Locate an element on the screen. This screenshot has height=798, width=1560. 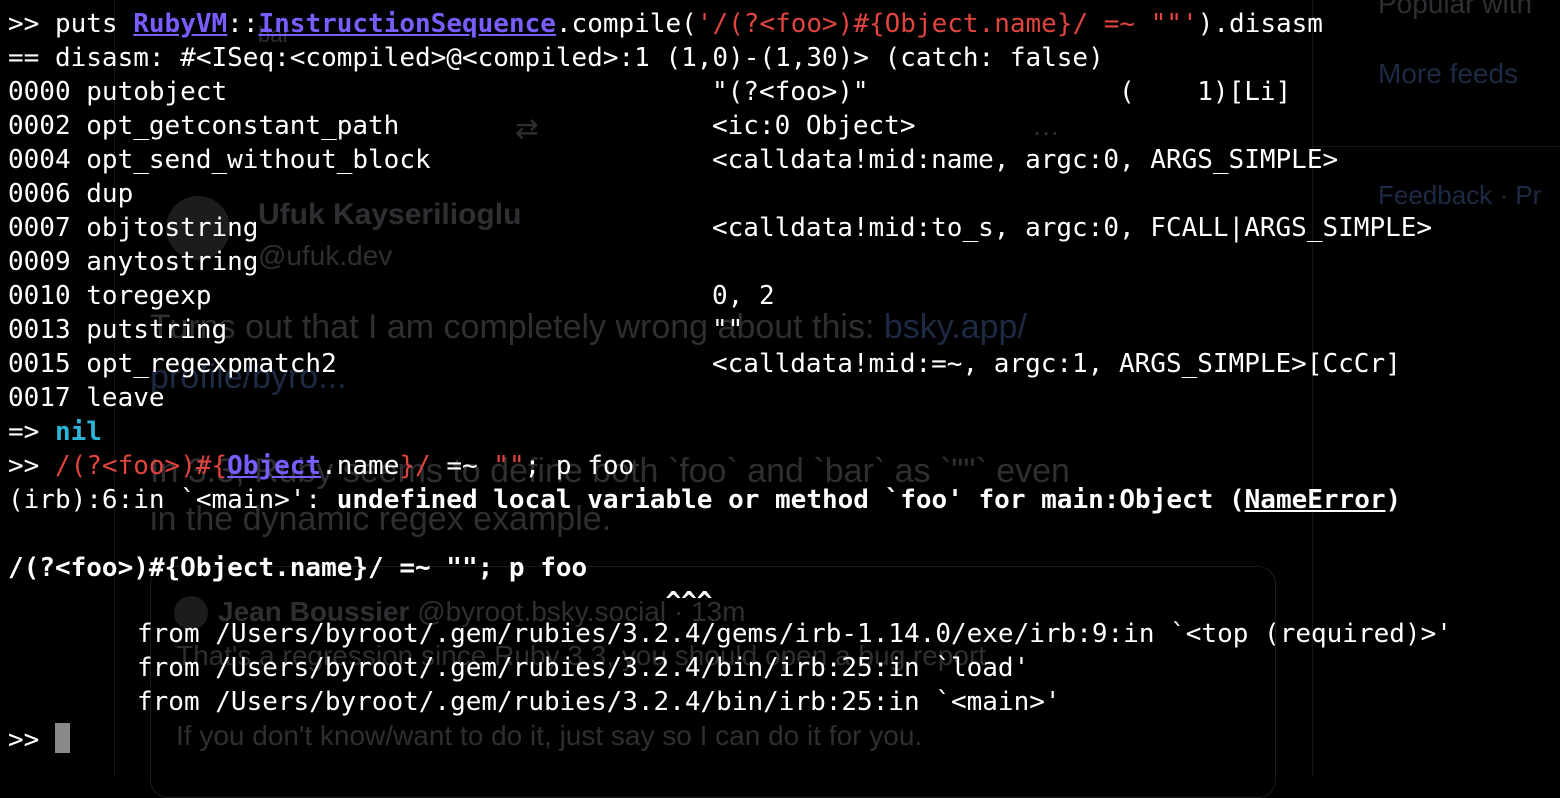
empty-string-literal: "" is located at coordinates (509, 466).